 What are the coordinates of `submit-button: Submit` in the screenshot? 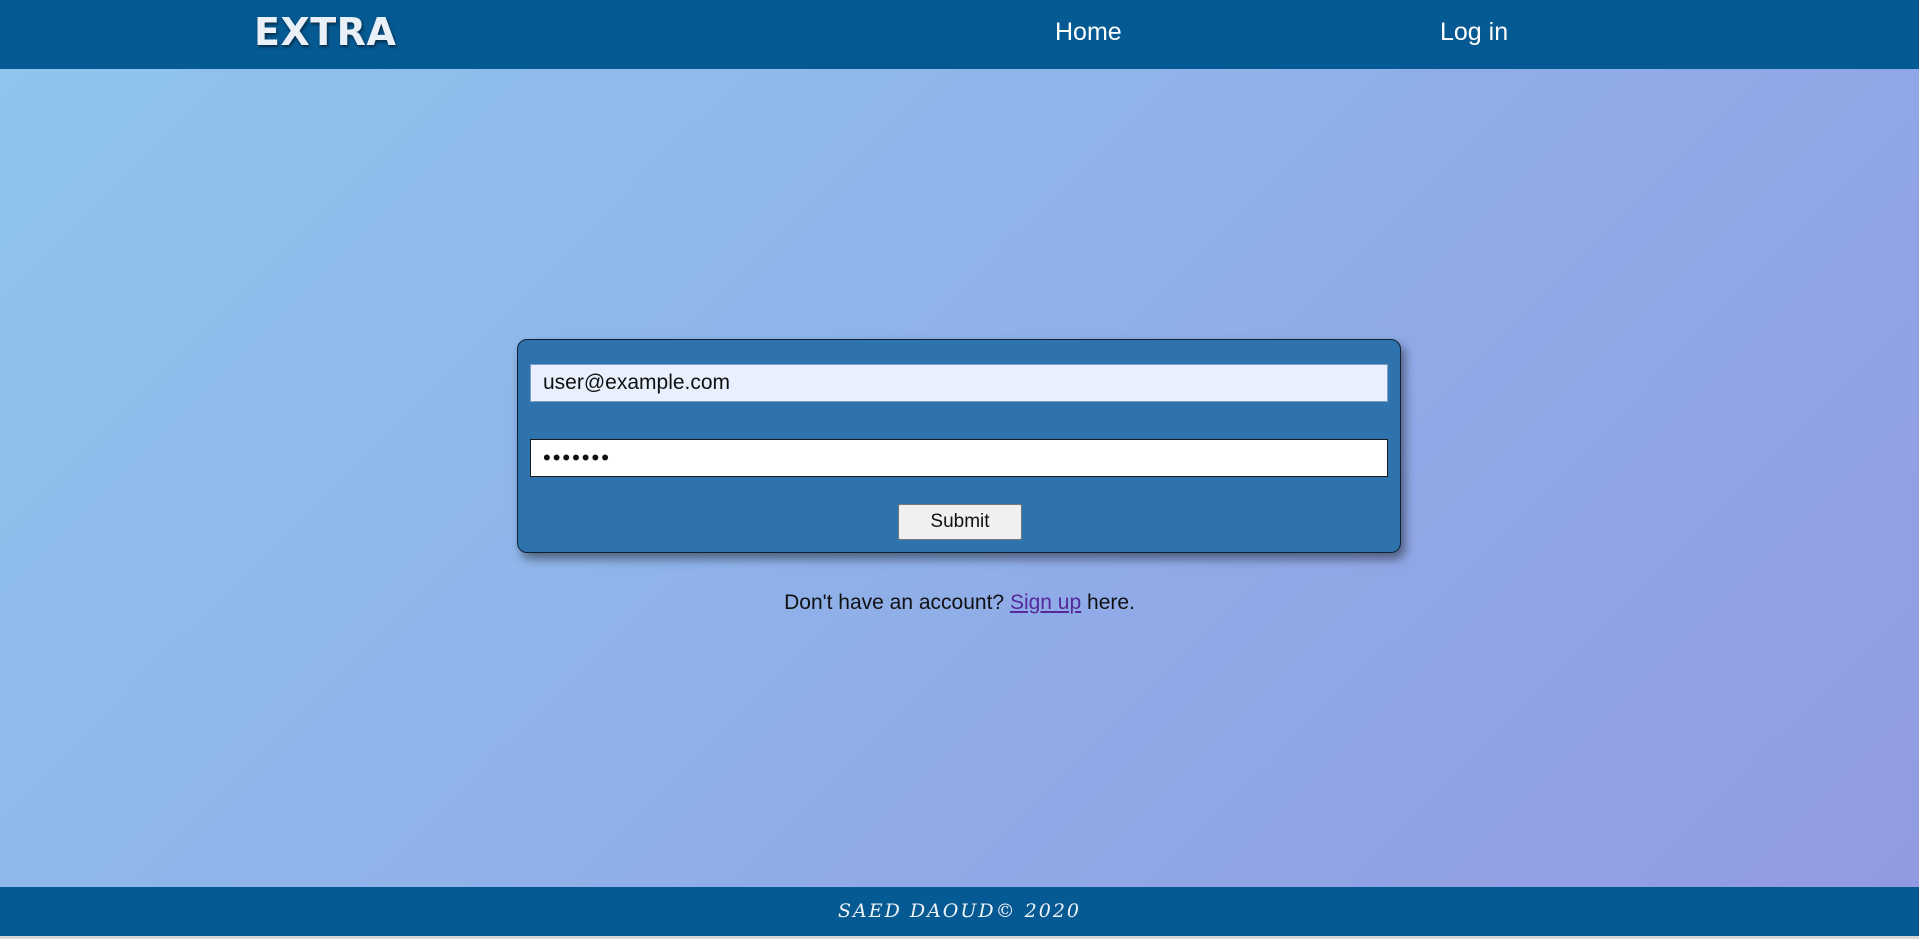 It's located at (960, 522).